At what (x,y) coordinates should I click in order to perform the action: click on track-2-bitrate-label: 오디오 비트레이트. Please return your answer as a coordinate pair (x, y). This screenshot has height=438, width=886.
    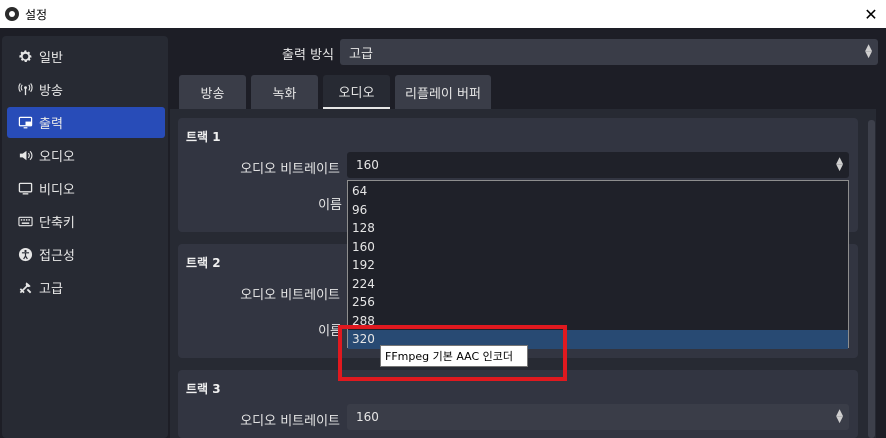
    Looking at the image, I should click on (290, 295).